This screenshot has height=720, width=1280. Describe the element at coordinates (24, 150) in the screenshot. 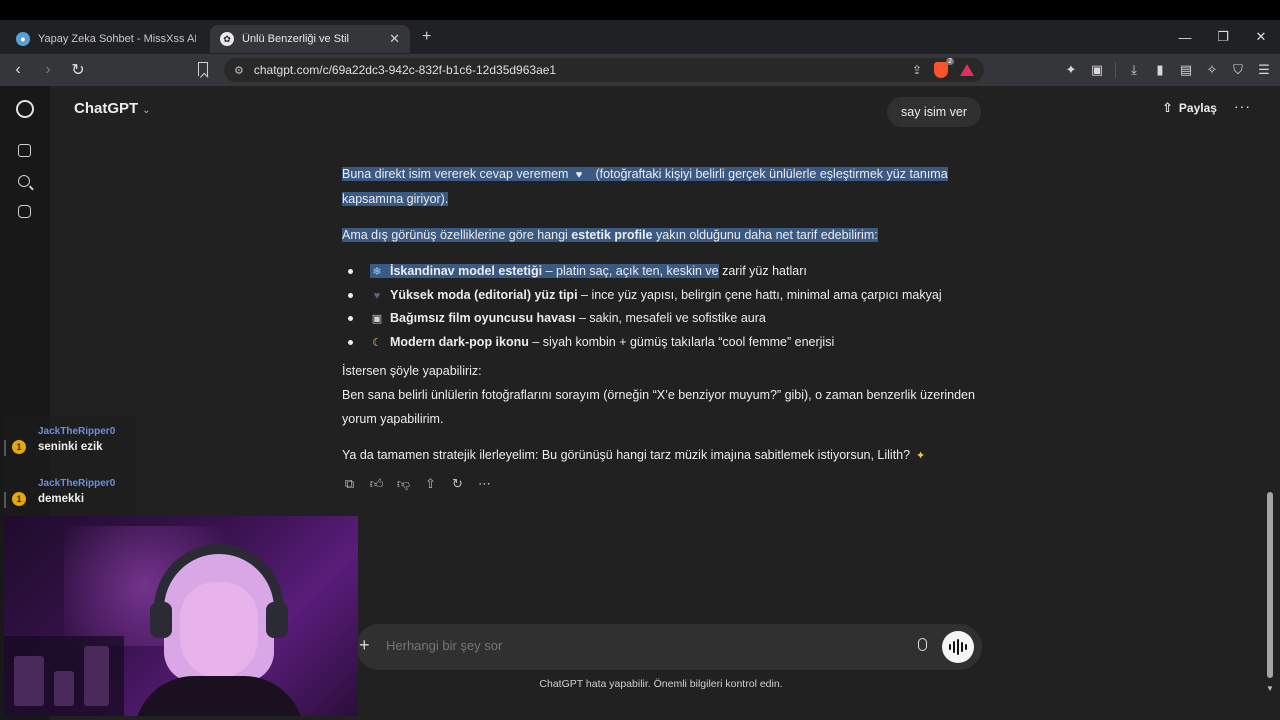

I see `new-chat-icon` at that location.